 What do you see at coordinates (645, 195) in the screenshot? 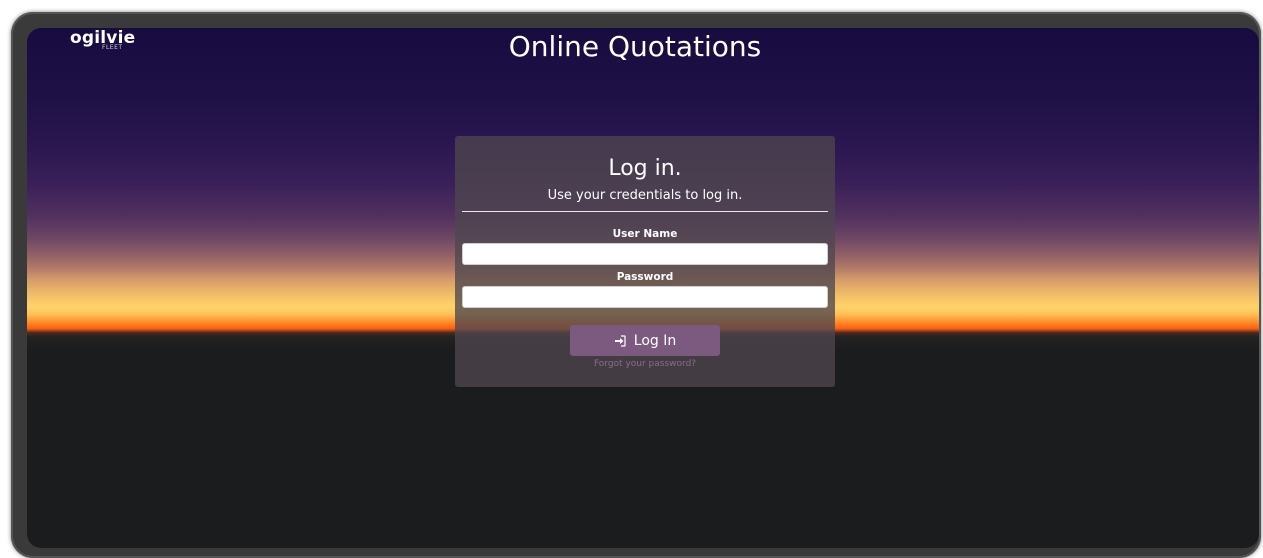
I see `login-subtitle: Use your credentials to log in.` at bounding box center [645, 195].